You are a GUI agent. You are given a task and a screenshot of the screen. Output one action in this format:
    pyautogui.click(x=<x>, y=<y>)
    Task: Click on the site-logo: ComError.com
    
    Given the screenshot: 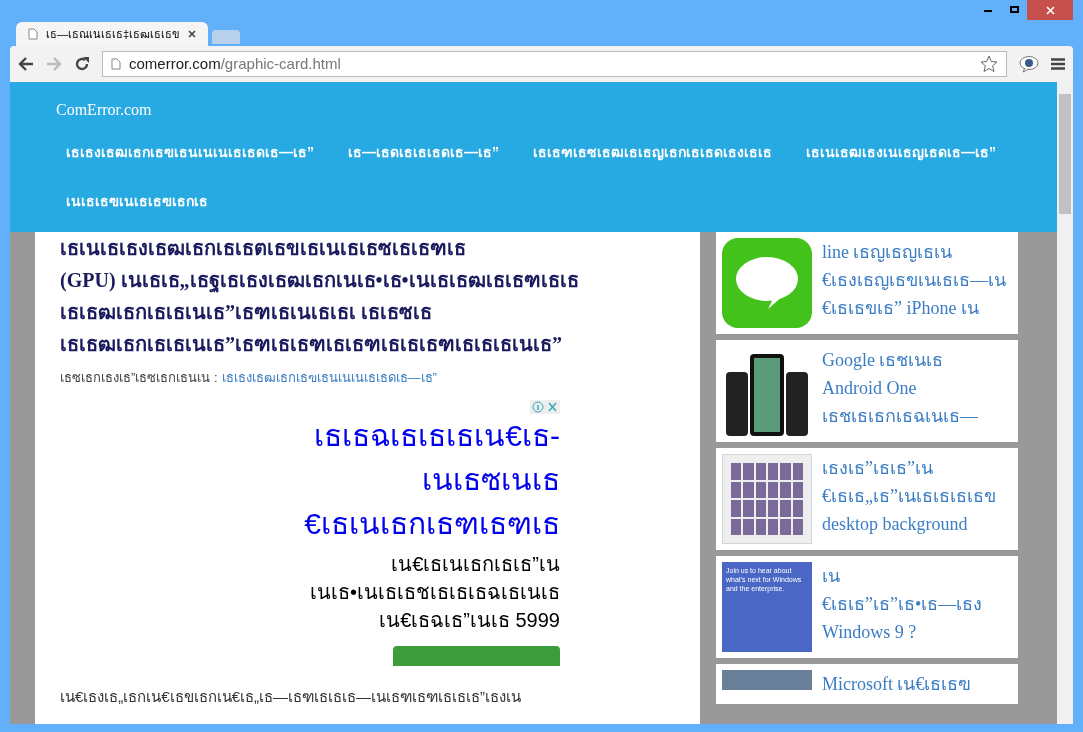 What is the action you would take?
    pyautogui.click(x=533, y=110)
    